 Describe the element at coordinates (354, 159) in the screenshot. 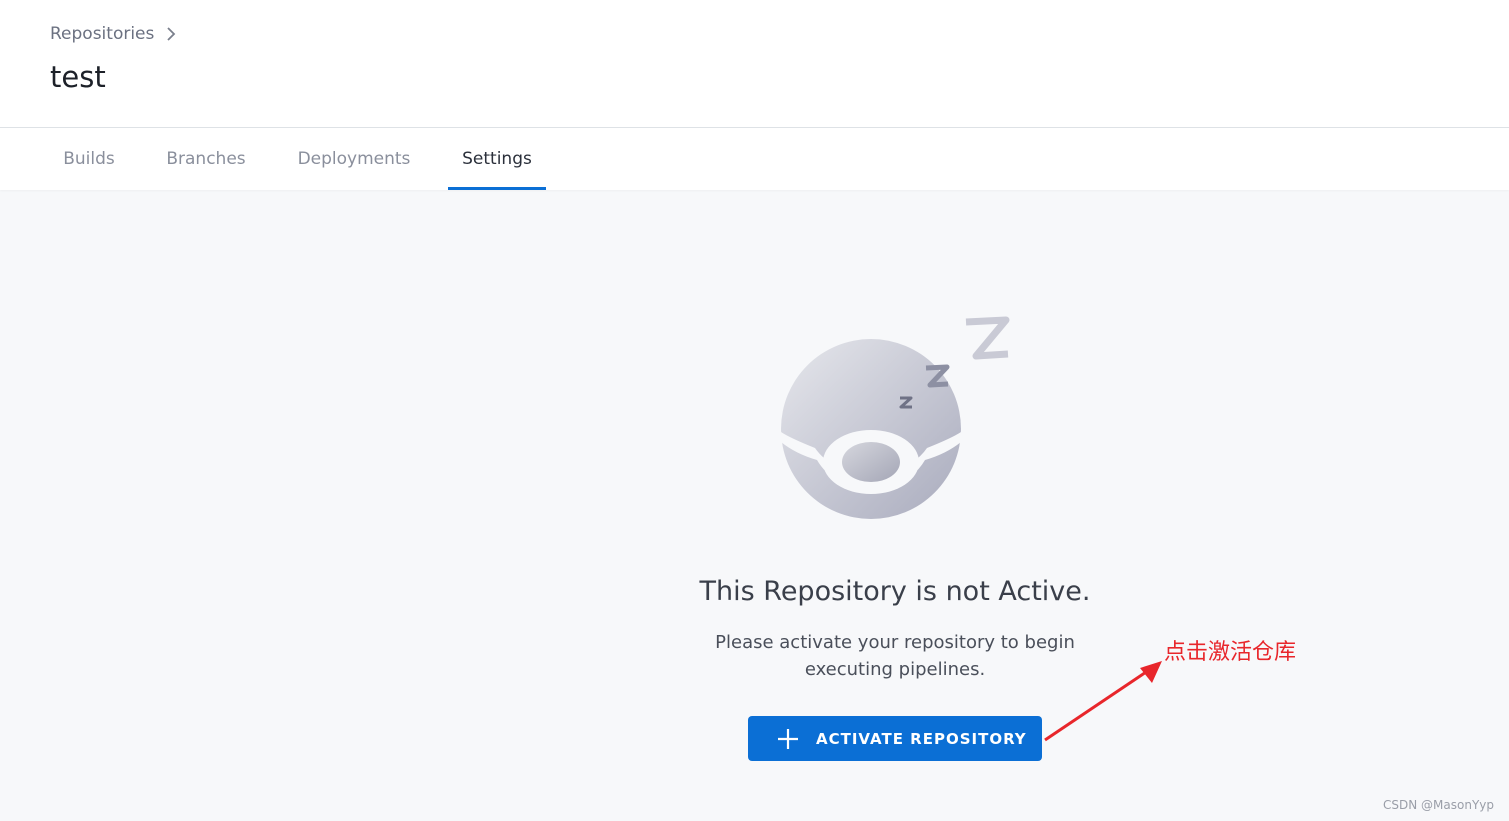

I see `tab-deployments: Deployments` at that location.